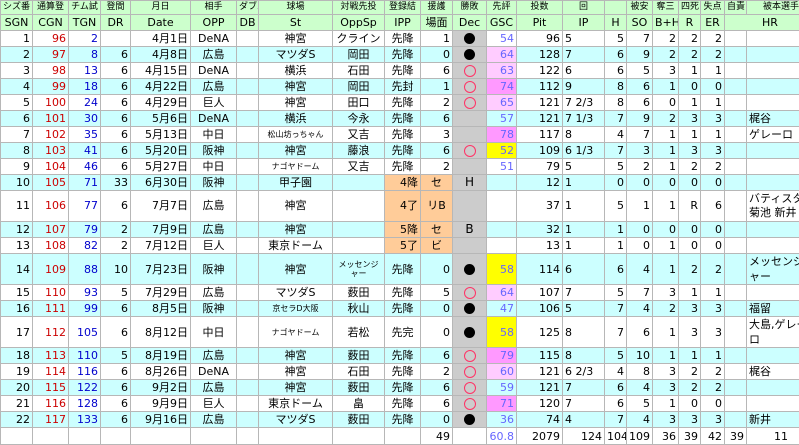  Describe the element at coordinates (51, 87) in the screenshot. I see `cell-cgn: 99` at that location.